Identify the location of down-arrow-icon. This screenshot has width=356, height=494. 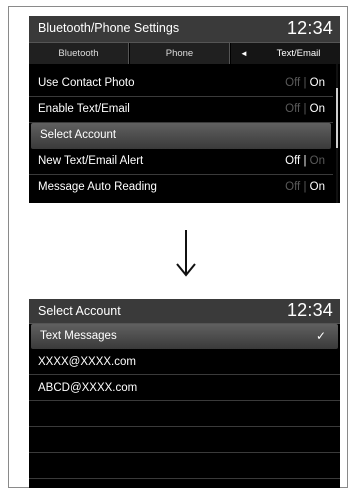
(186, 253).